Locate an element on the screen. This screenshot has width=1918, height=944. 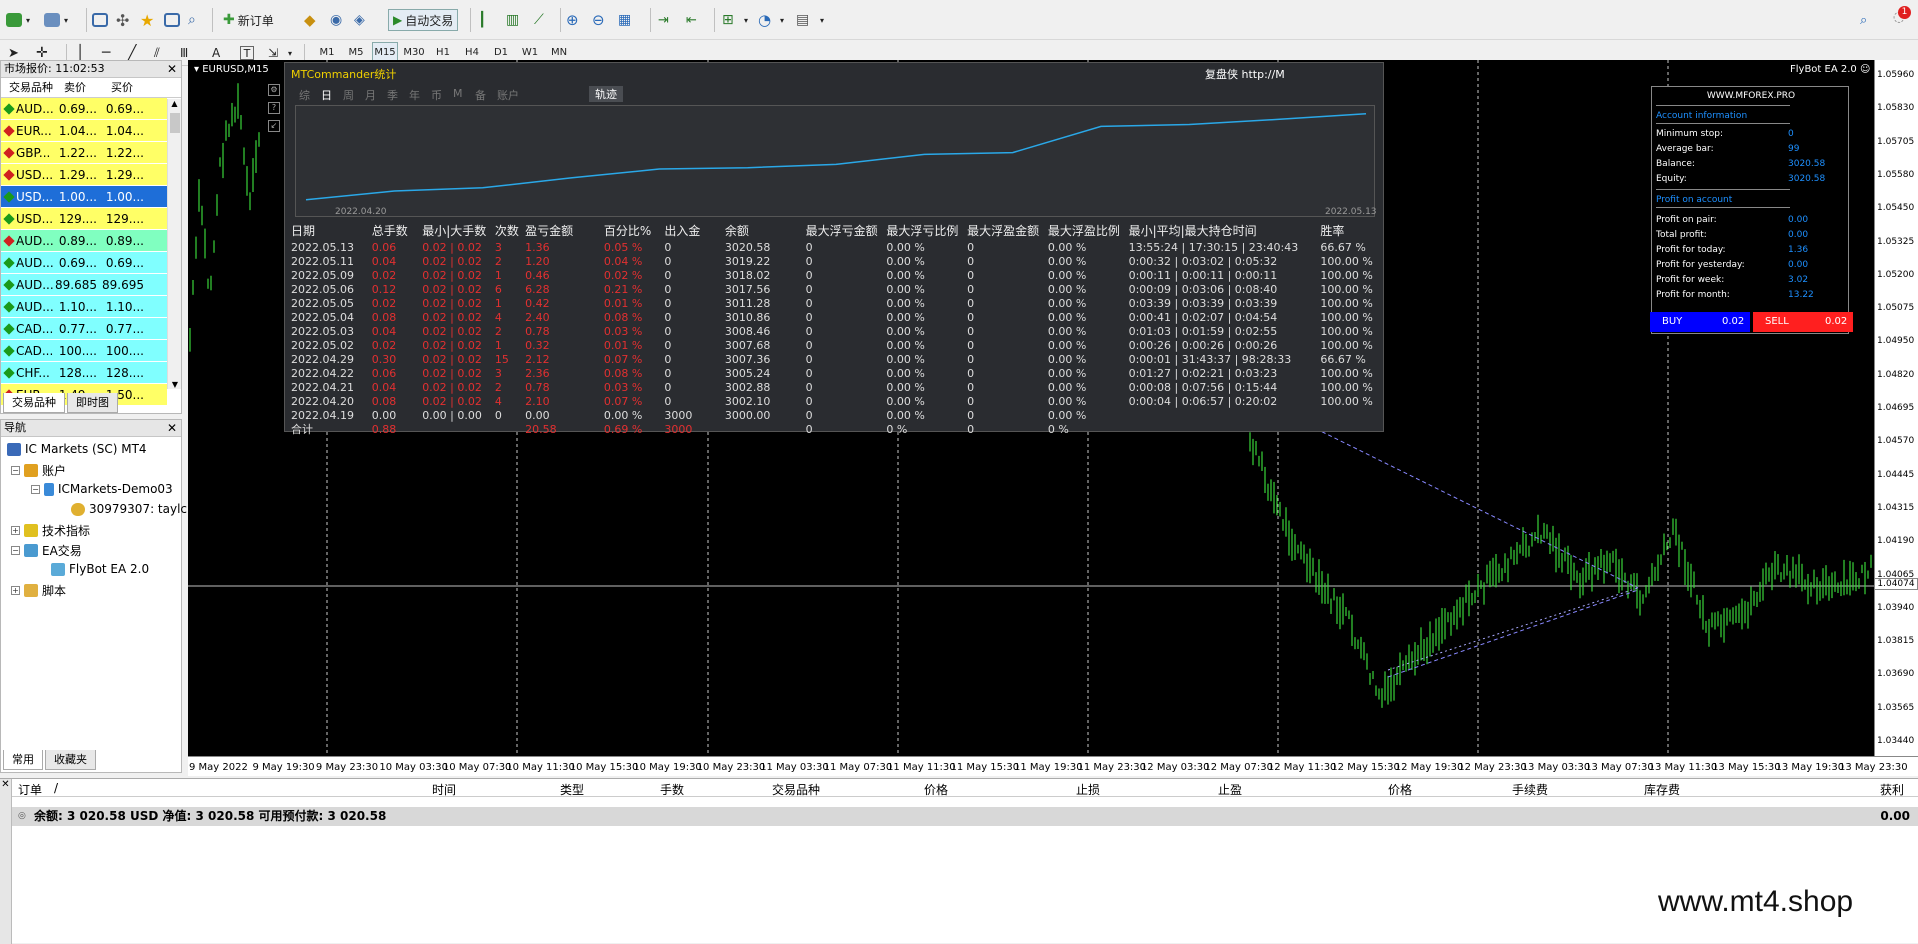
market-watch-scrollbar: ▲ ▼ is located at coordinates (174, 244).